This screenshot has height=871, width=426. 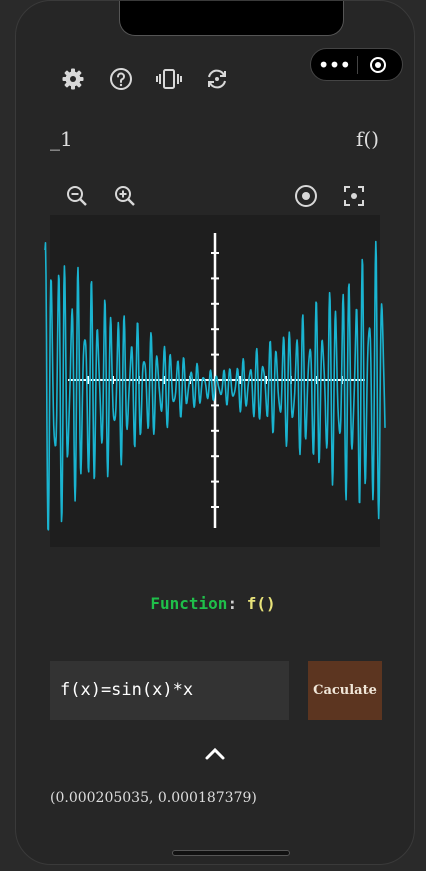 I want to click on mini-program-capsule: •••, so click(x=356, y=64).